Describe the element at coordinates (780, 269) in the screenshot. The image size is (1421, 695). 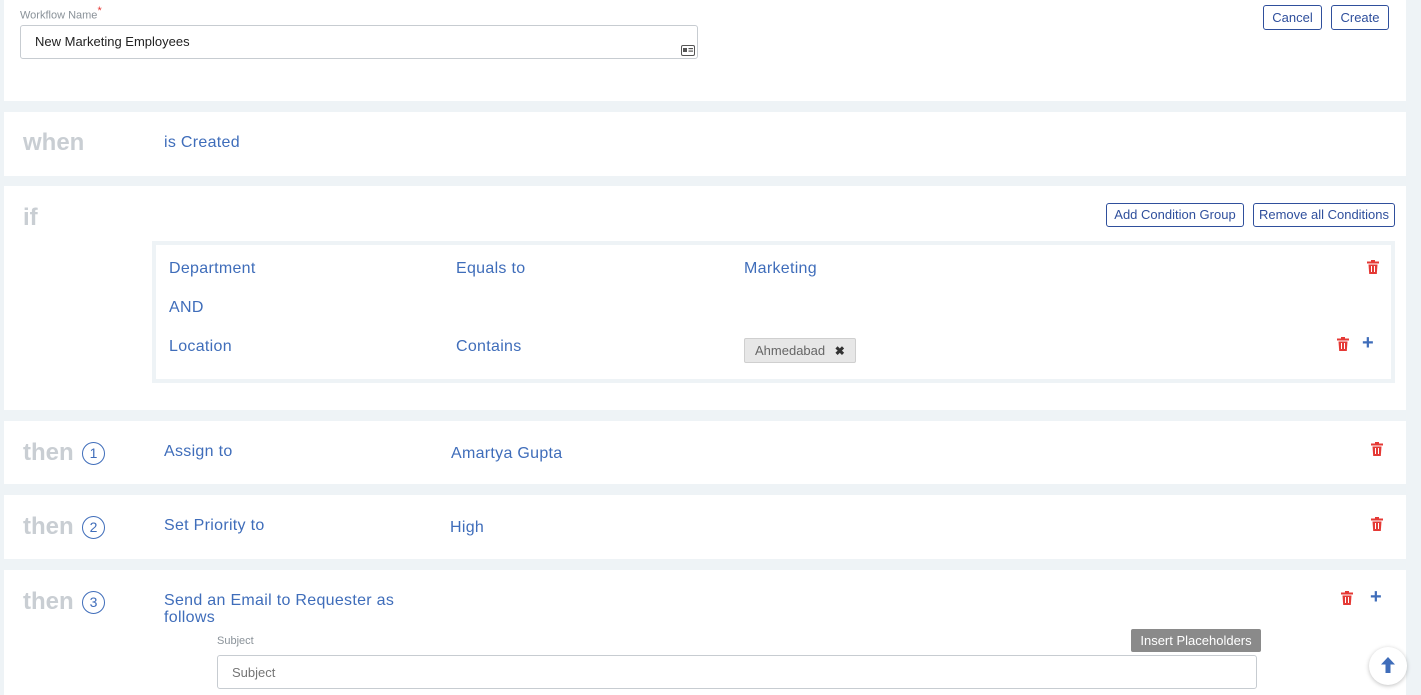
I see `condition-value: Marketing` at that location.